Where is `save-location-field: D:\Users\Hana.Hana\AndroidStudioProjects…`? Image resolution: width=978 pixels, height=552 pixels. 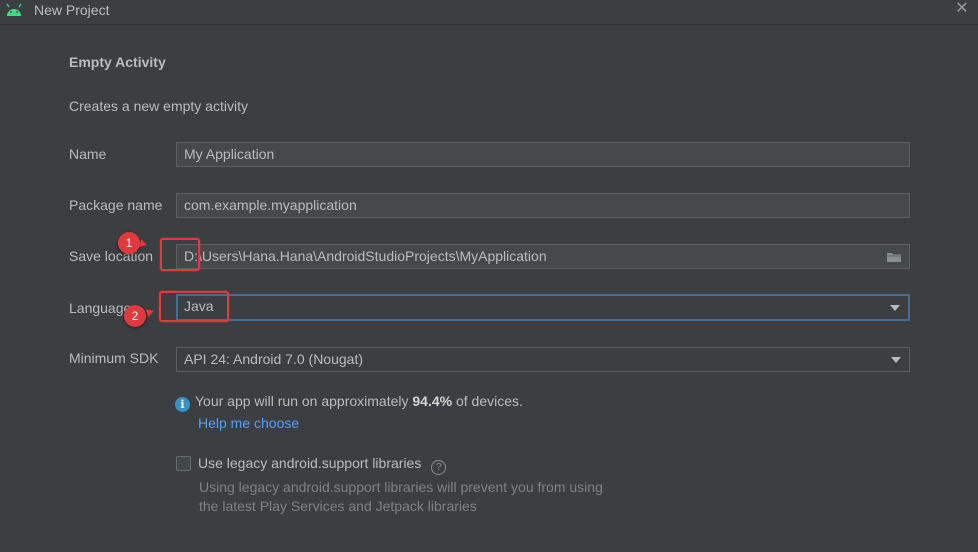
save-location-field: D:\Users\Hana.Hana\AndroidStudioProjects… is located at coordinates (543, 256).